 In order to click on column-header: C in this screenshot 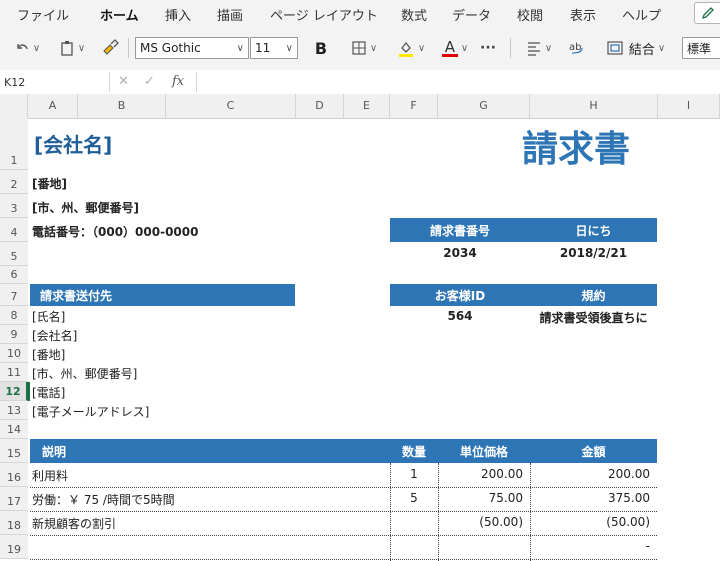, I will do `click(231, 106)`.